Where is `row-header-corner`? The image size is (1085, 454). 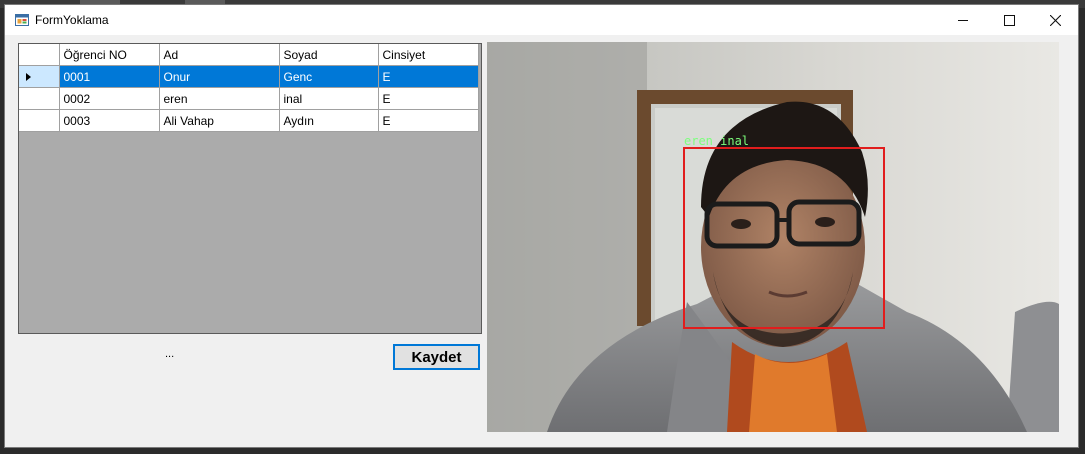
row-header-corner is located at coordinates (39, 55).